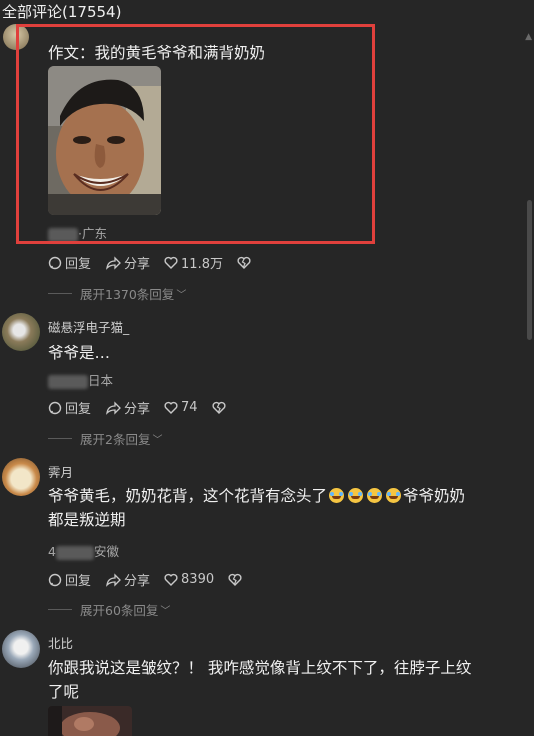 This screenshot has width=534, height=736. What do you see at coordinates (158, 262) in the screenshot?
I see `comment-actions: 回复 分享 11.8万` at bounding box center [158, 262].